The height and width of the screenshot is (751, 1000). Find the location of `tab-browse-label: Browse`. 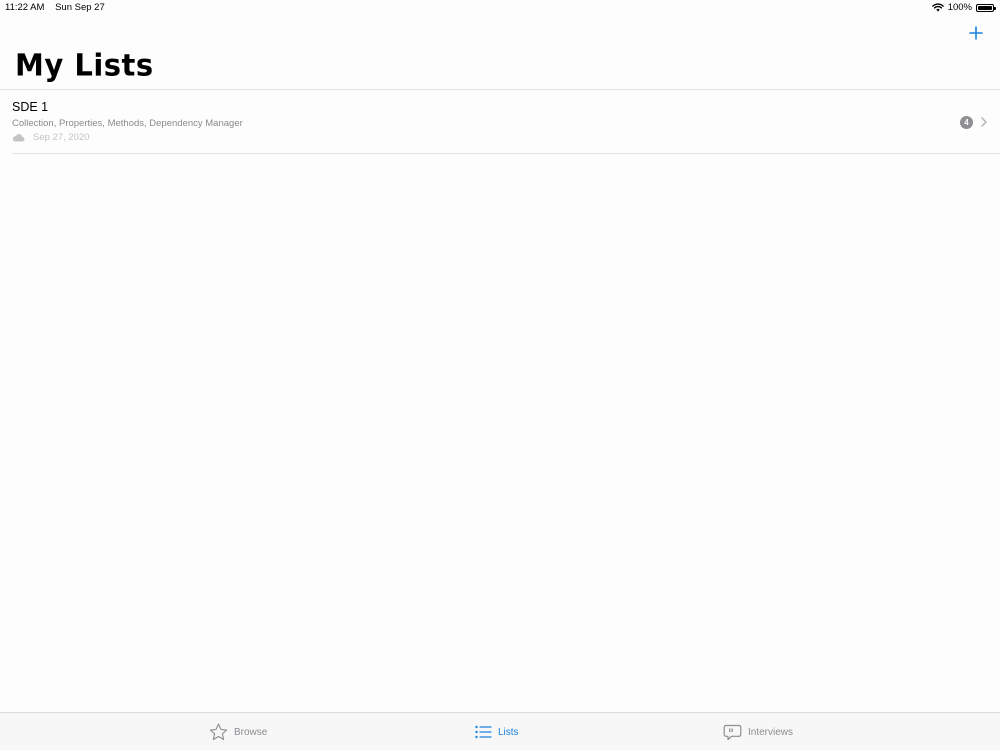

tab-browse-label: Browse is located at coordinates (251, 732).